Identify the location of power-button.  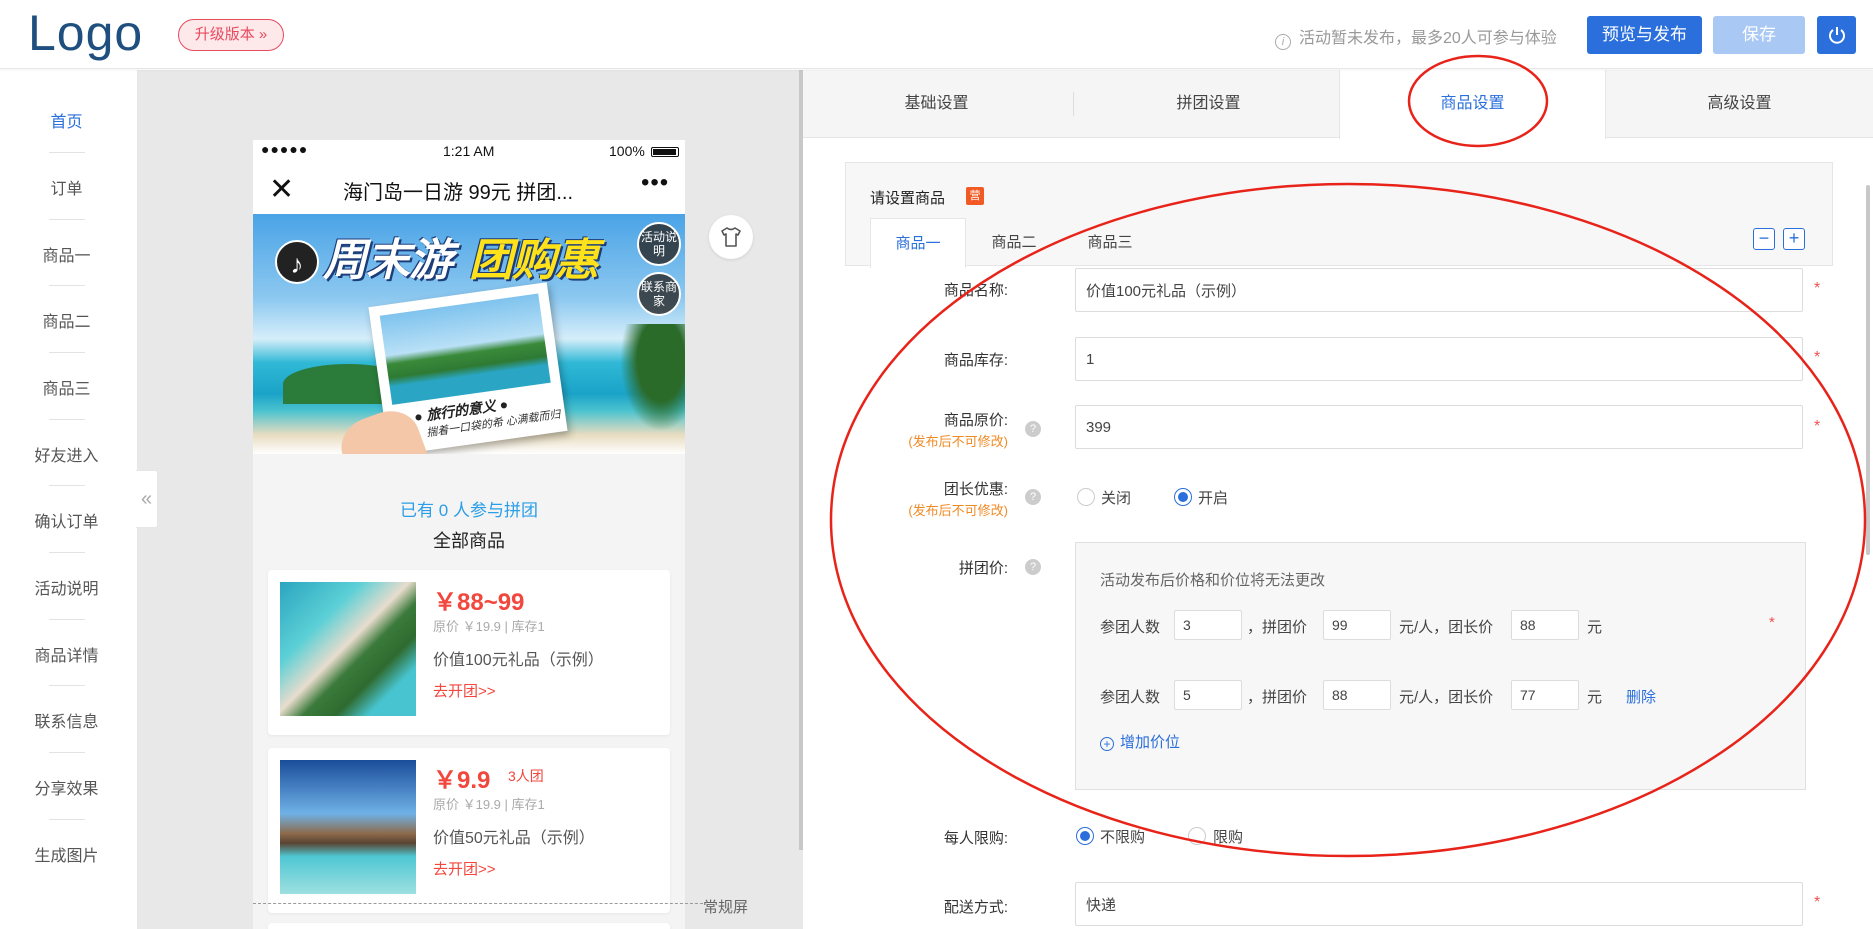
(1836, 35).